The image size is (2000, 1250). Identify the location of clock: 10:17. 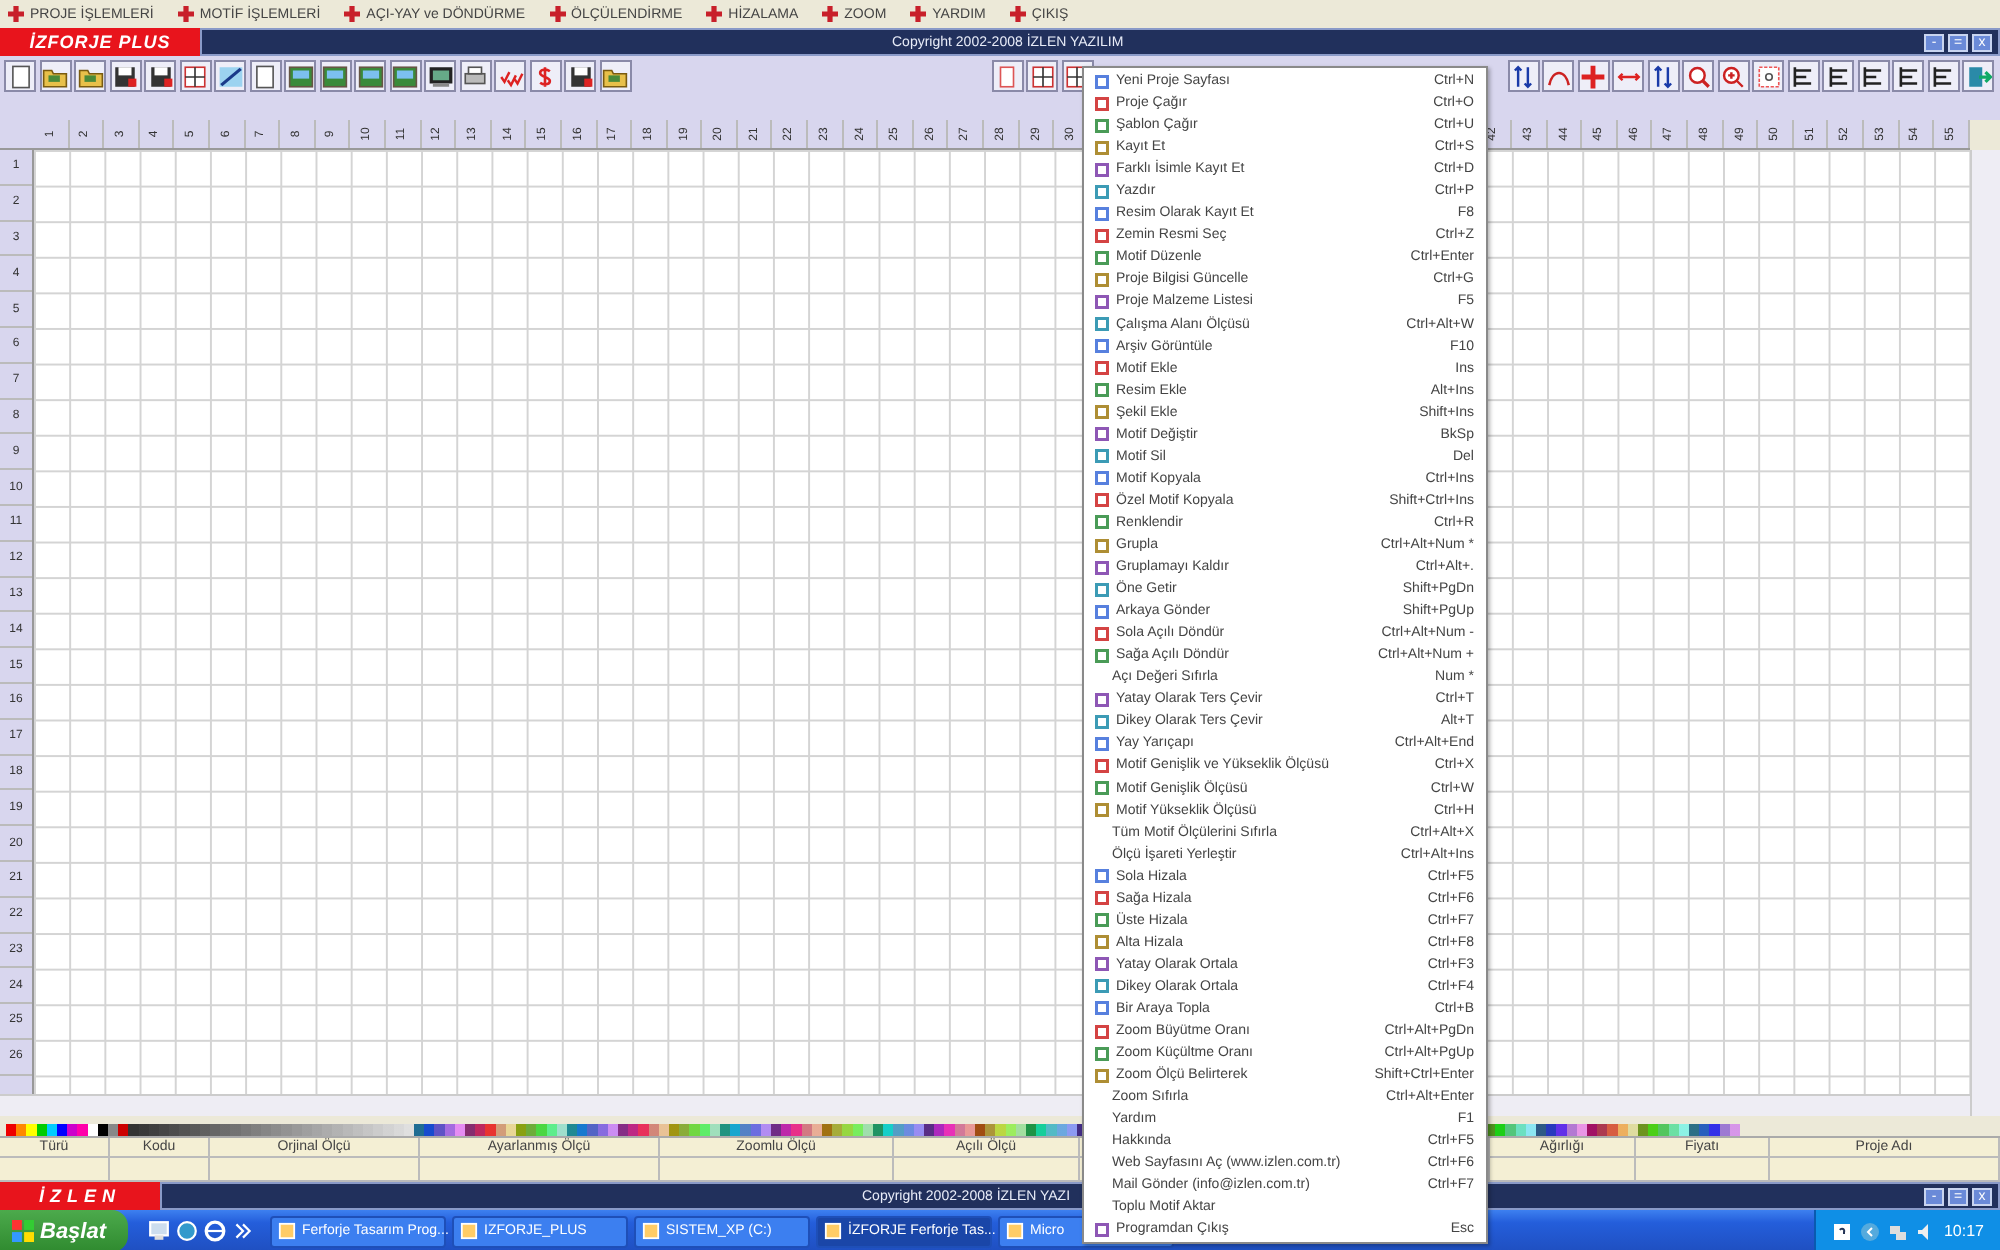
(1963, 1231).